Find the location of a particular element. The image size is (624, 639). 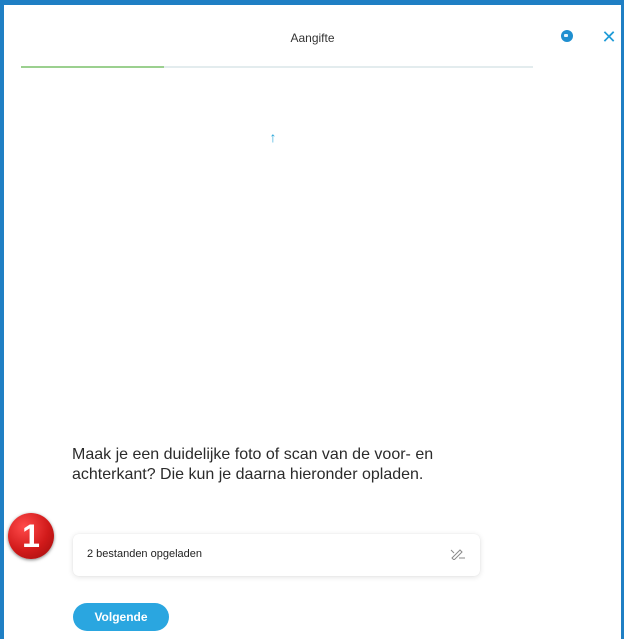

next-button: Volgende is located at coordinates (121, 617).